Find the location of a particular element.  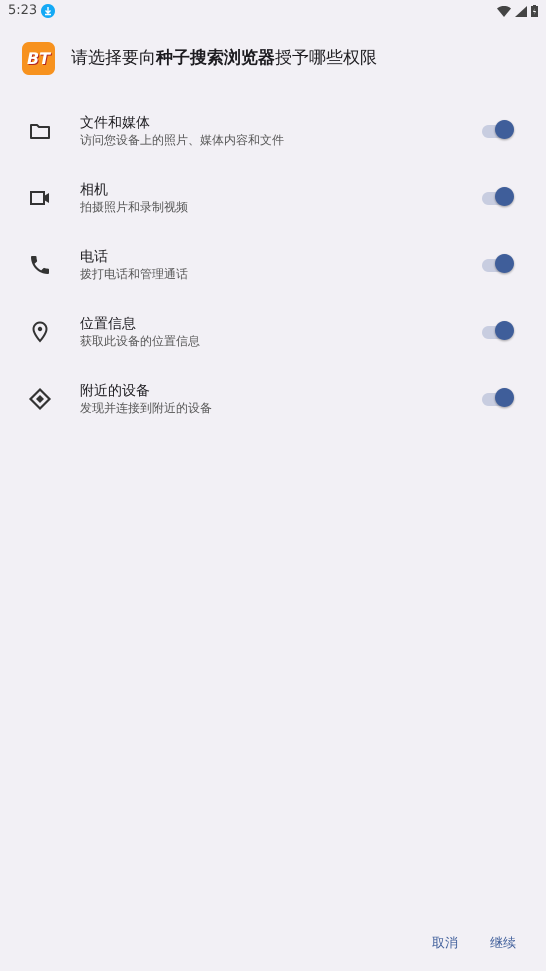

dialog-title: 请选择要向种子搜索浏览器授予哪些权限 is located at coordinates (224, 58).